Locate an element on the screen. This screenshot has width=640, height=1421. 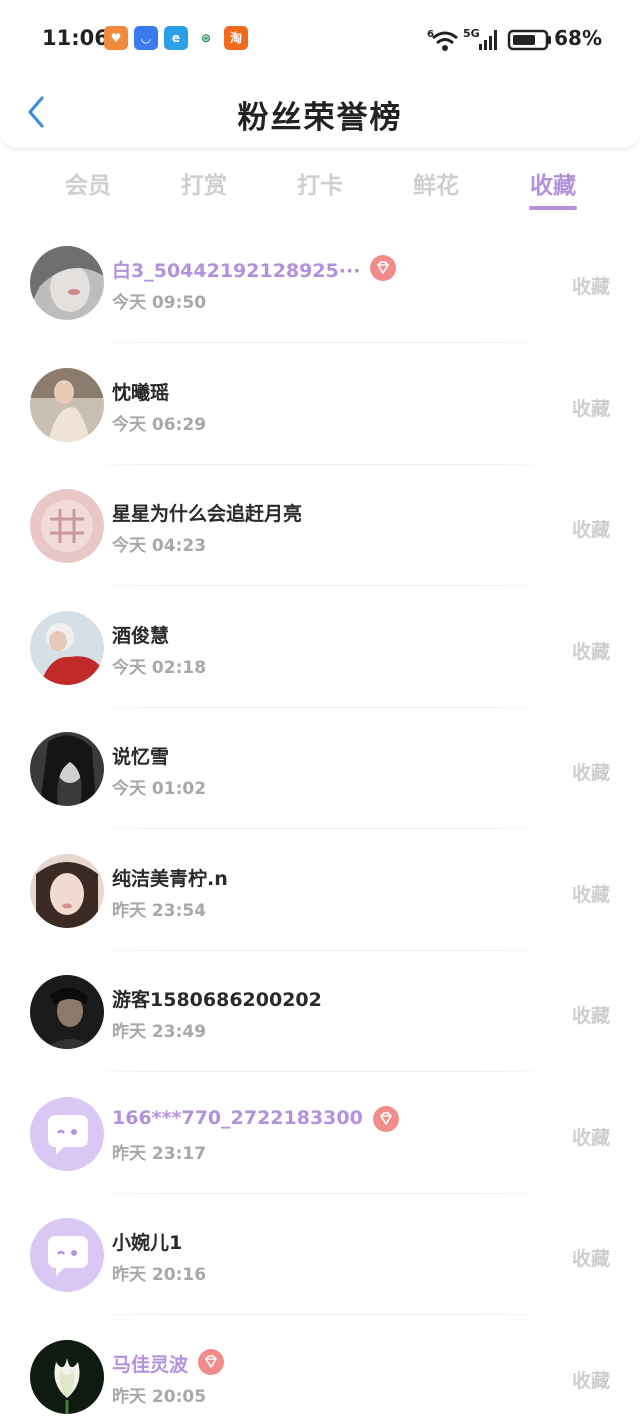
fan-list-item: 星星为什么会追赶月亮今天 04:23 收藏 is located at coordinates (320, 525).